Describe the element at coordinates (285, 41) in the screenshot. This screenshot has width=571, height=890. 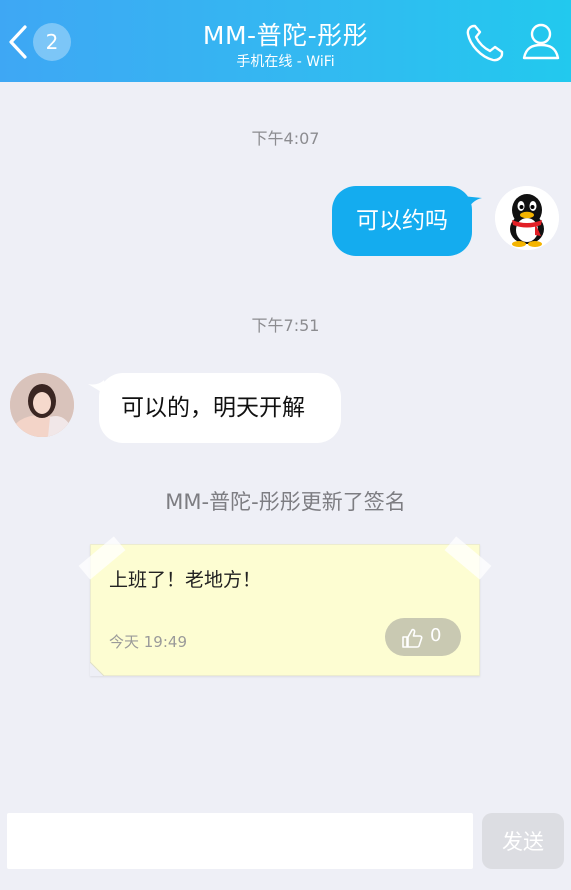
I see `chat-header: 2 MM-普陀-彤彤 手机在线 - WiFi` at that location.